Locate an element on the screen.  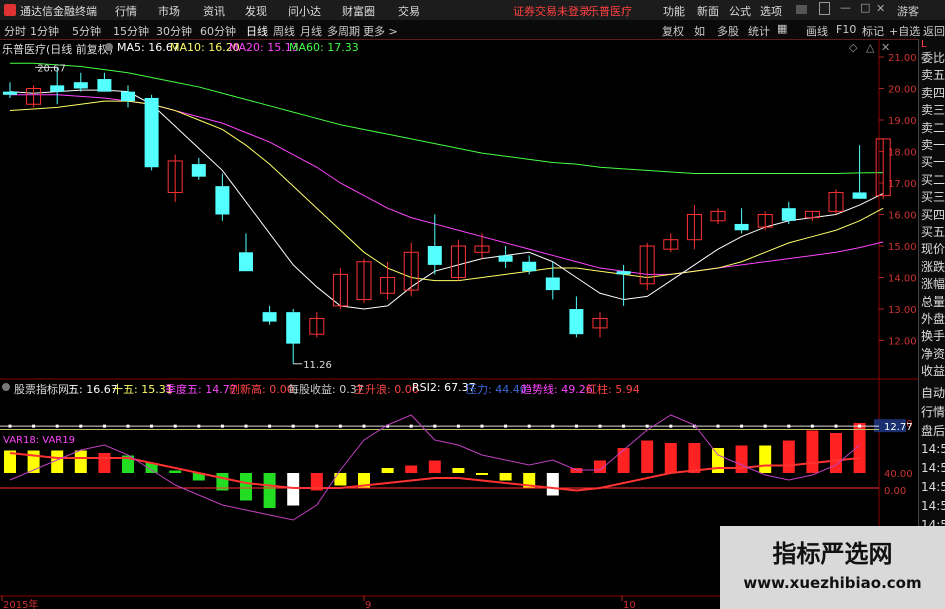
period-weekly: 周线 is located at coordinates (284, 31).